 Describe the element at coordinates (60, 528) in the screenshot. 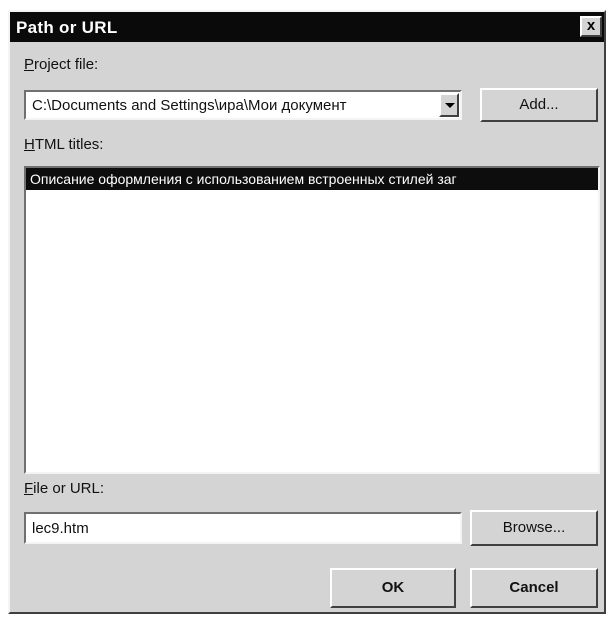

I see `file-or-url-value: lec9.htm` at that location.